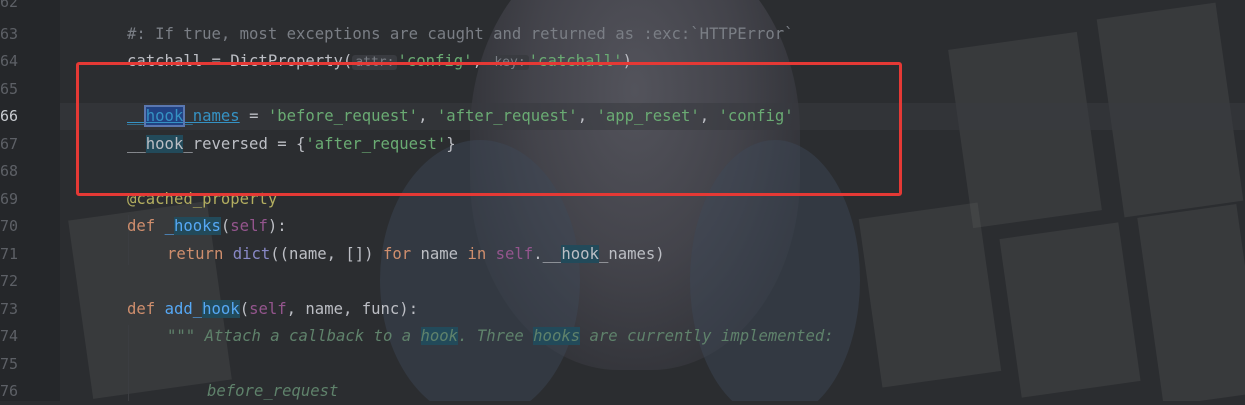 The width and height of the screenshot is (1245, 405). Describe the element at coordinates (128, 363) in the screenshot. I see `indent-guide` at that location.